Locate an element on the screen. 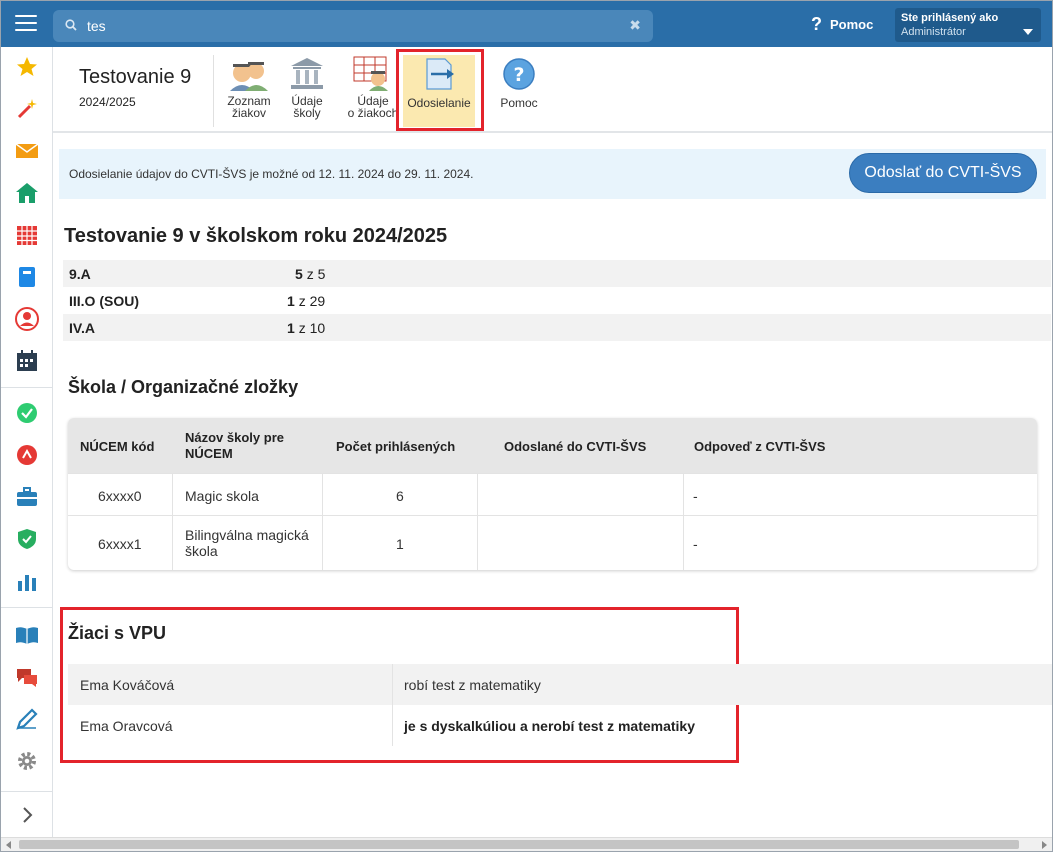 This screenshot has height=852, width=1053. search-box: ✖ is located at coordinates (353, 26).